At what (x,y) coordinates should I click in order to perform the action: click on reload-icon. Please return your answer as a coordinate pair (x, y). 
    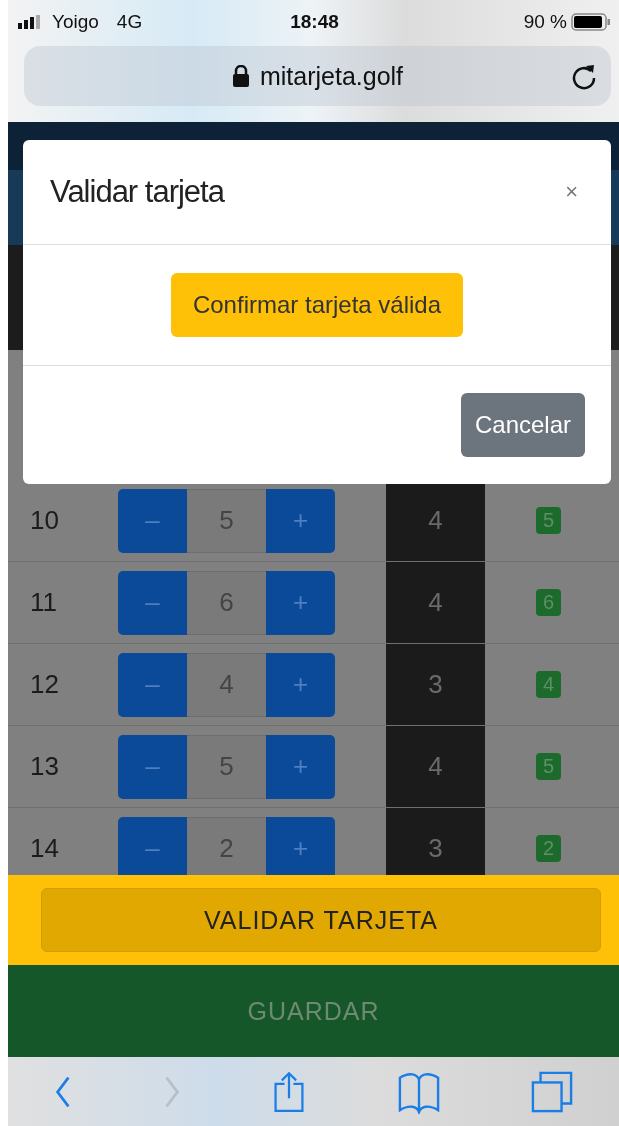
    Looking at the image, I should click on (584, 76).